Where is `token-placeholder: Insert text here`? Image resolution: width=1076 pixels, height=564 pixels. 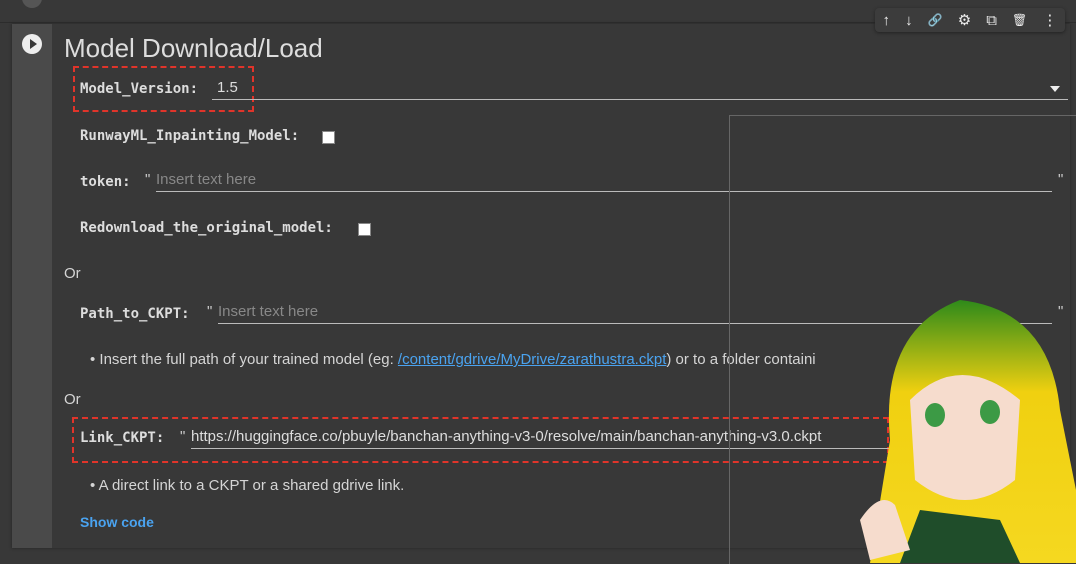
token-placeholder: Insert text here is located at coordinates (206, 179).